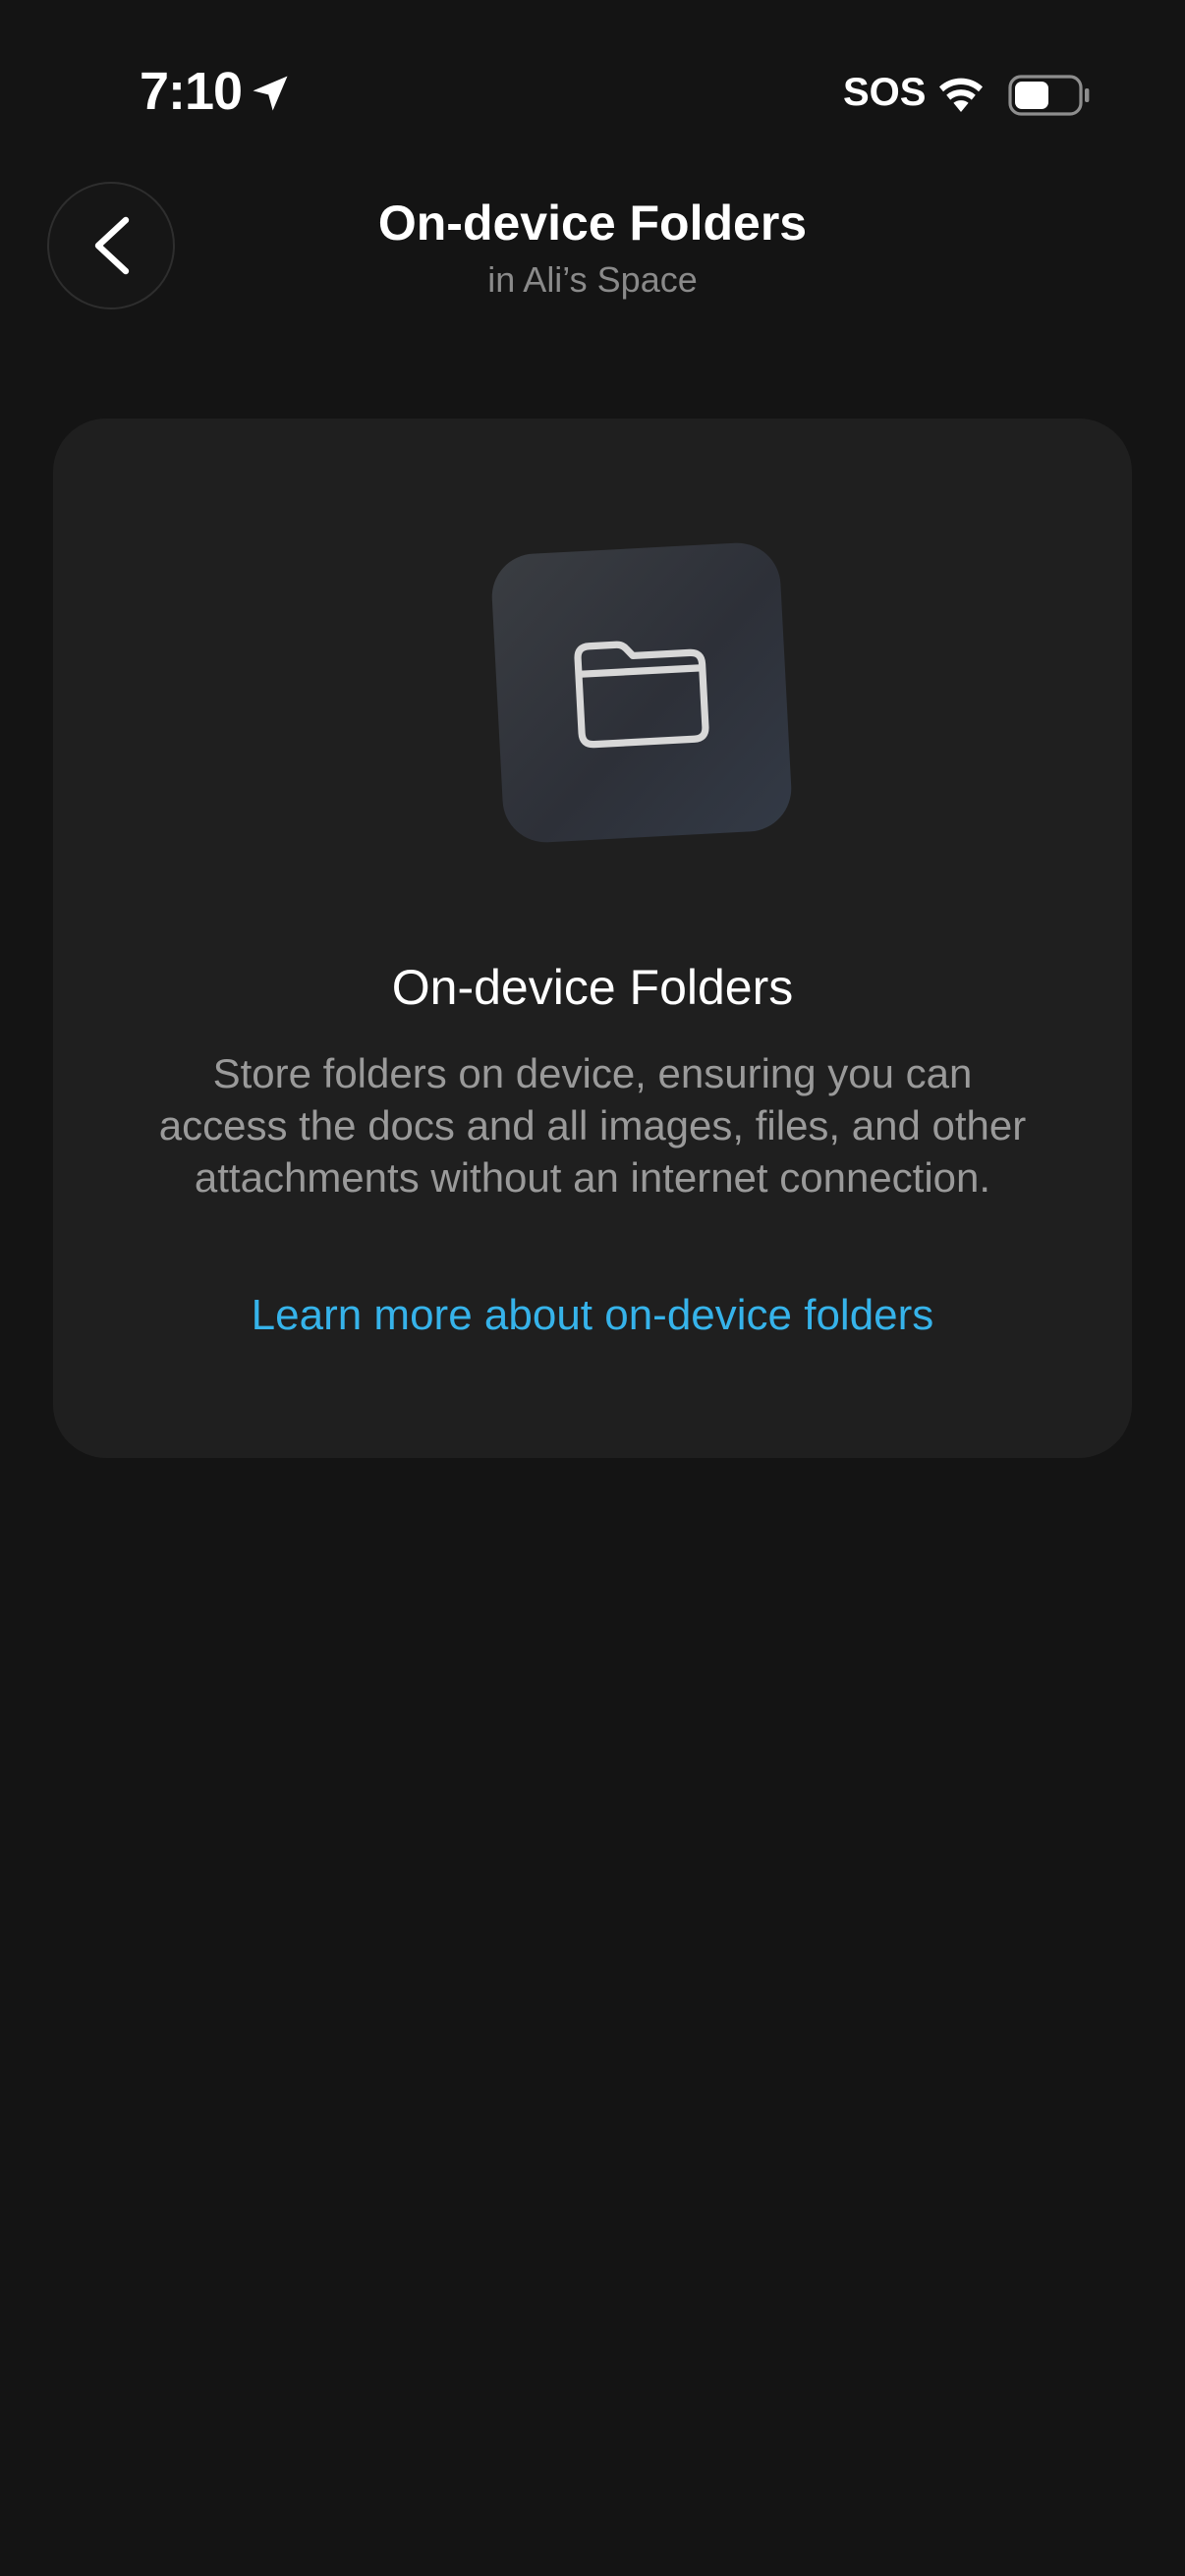 This screenshot has height=2576, width=1185. I want to click on card-title: On-device Folders, so click(592, 987).